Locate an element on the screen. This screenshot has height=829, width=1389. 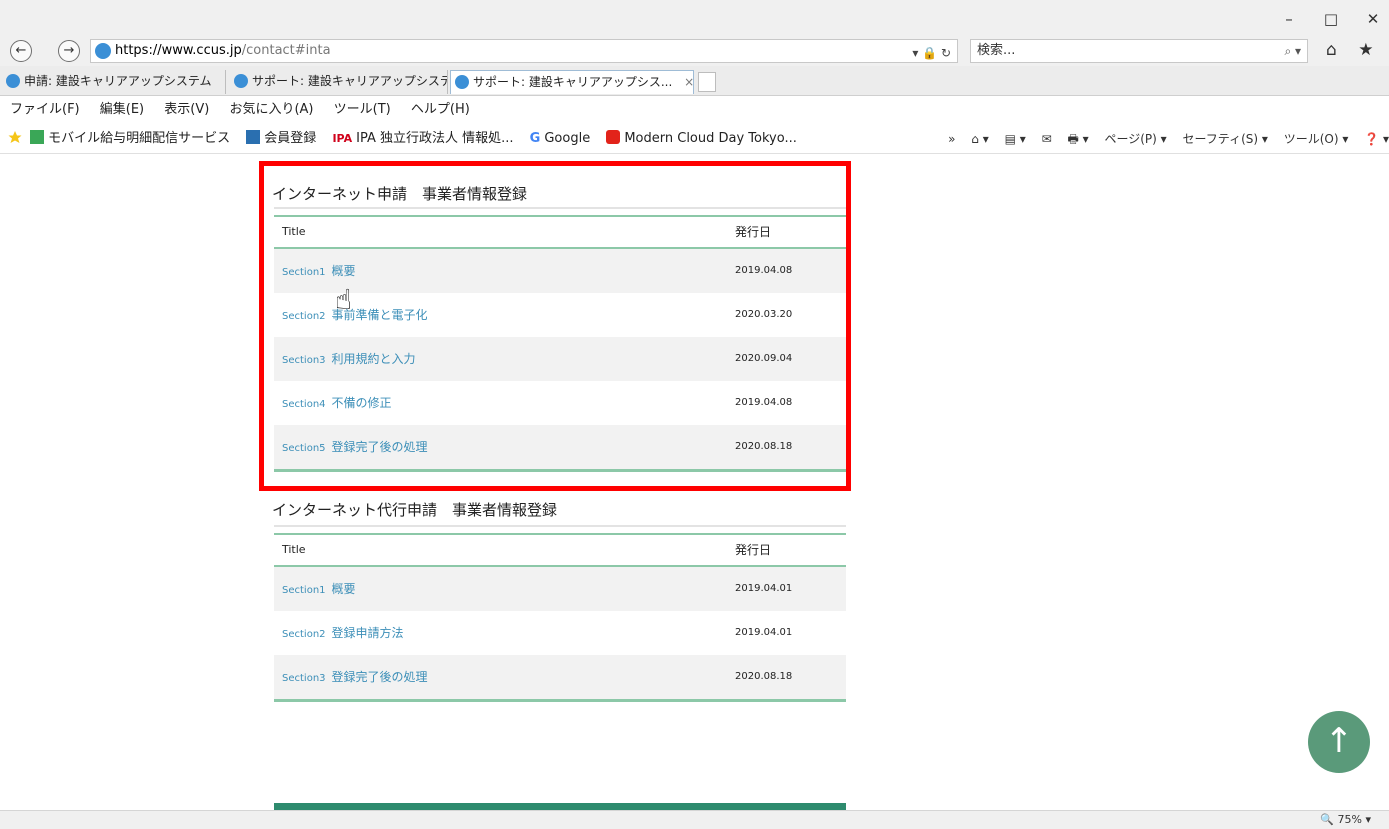
table-row: Section1 概要 2019.04.08 is located at coordinates (560, 271).